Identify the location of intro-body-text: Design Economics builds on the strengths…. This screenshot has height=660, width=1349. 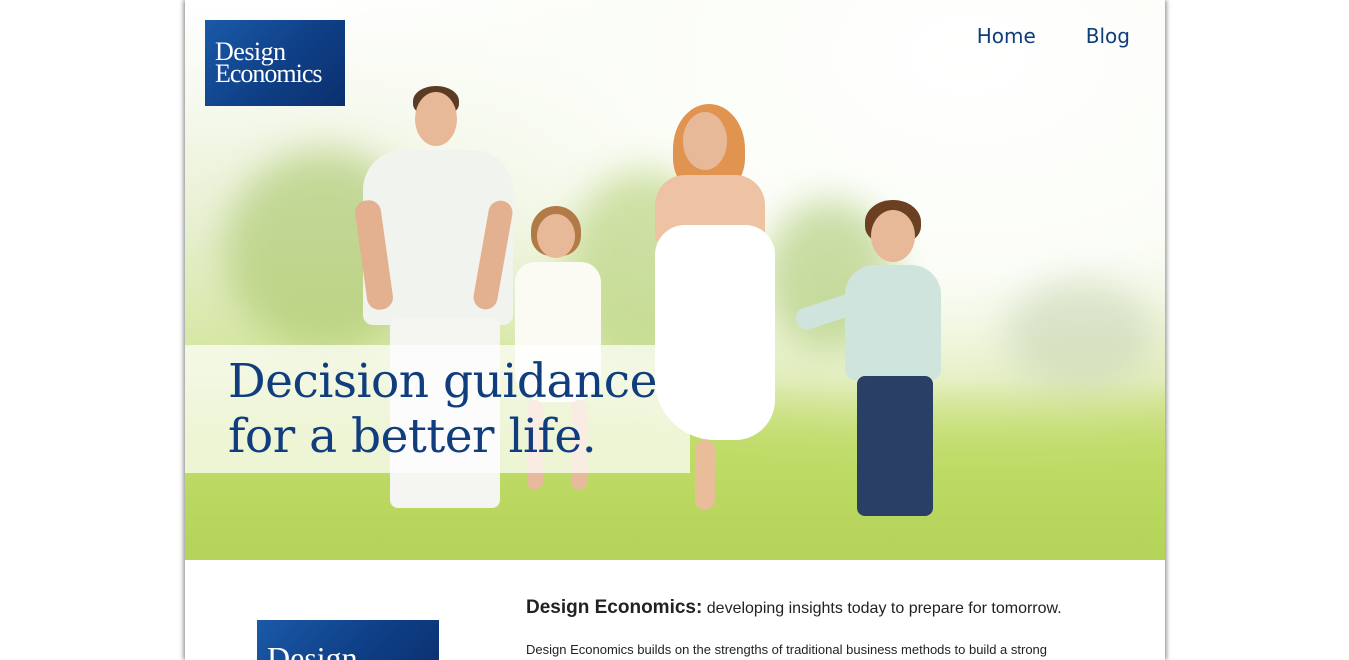
(787, 649).